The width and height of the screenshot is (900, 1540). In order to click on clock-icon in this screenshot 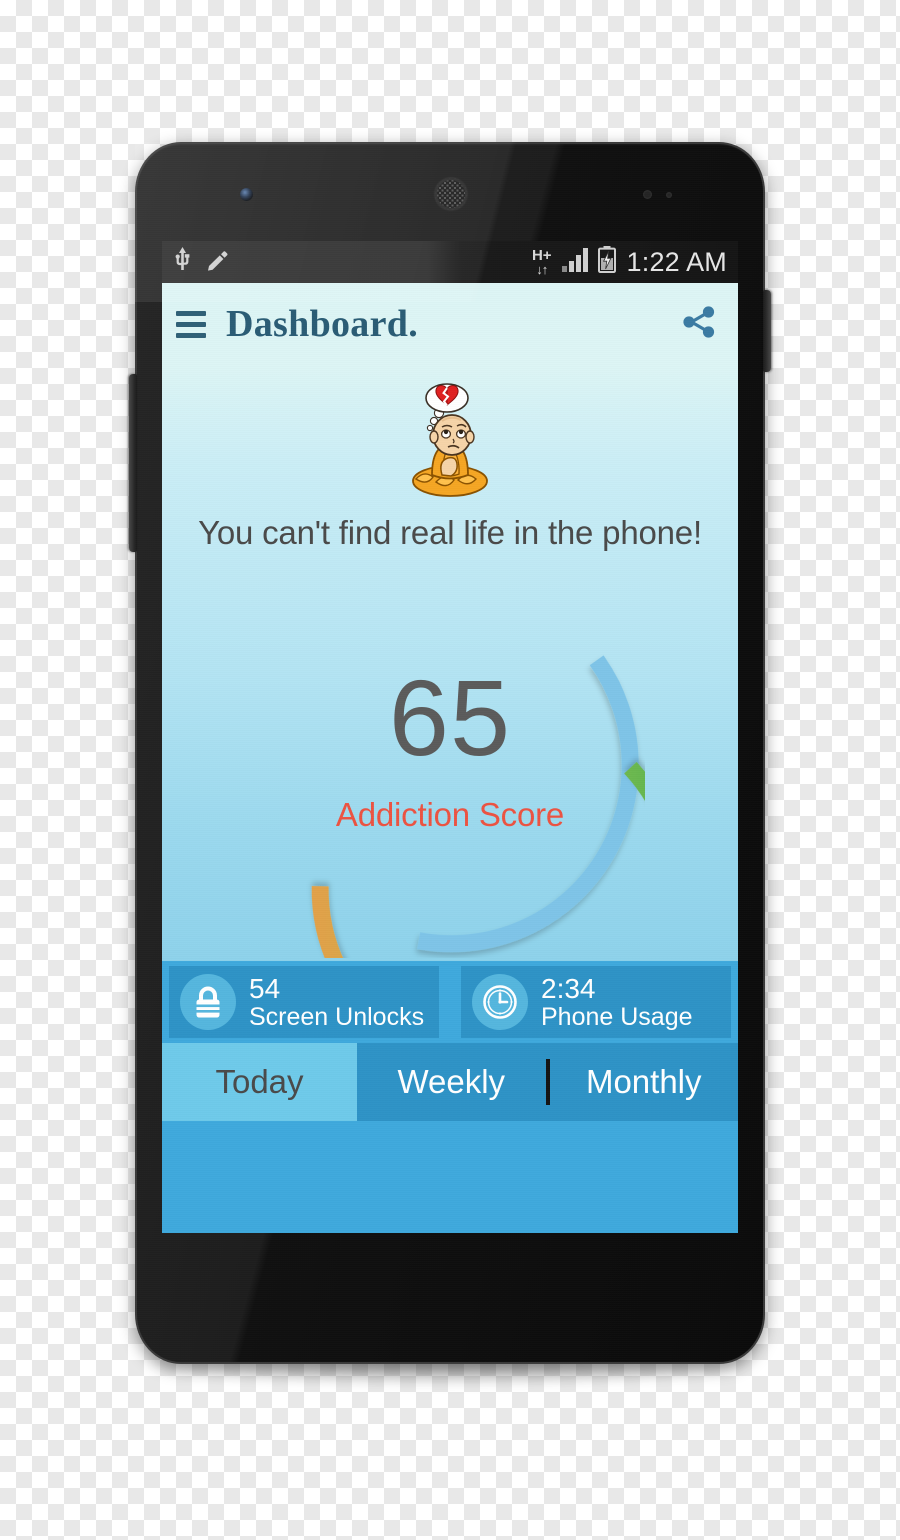, I will do `click(500, 1002)`.